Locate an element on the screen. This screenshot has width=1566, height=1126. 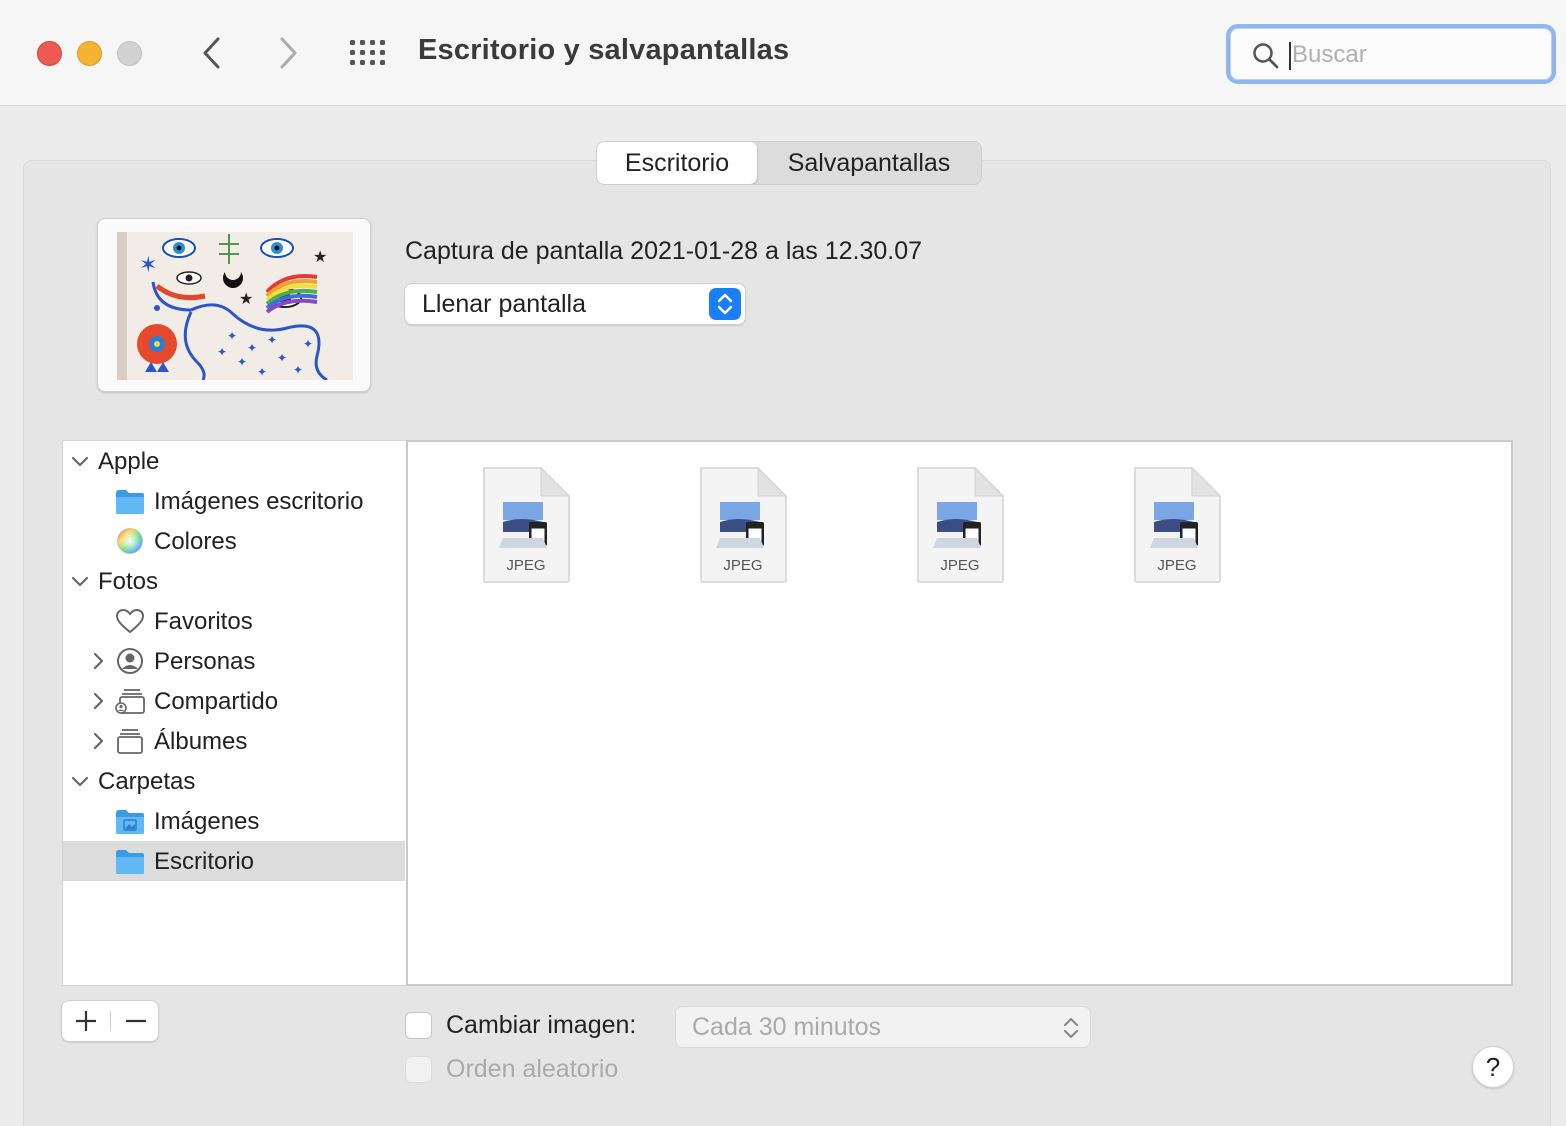
interval-select: Cada 30 minutos is located at coordinates (883, 1027).